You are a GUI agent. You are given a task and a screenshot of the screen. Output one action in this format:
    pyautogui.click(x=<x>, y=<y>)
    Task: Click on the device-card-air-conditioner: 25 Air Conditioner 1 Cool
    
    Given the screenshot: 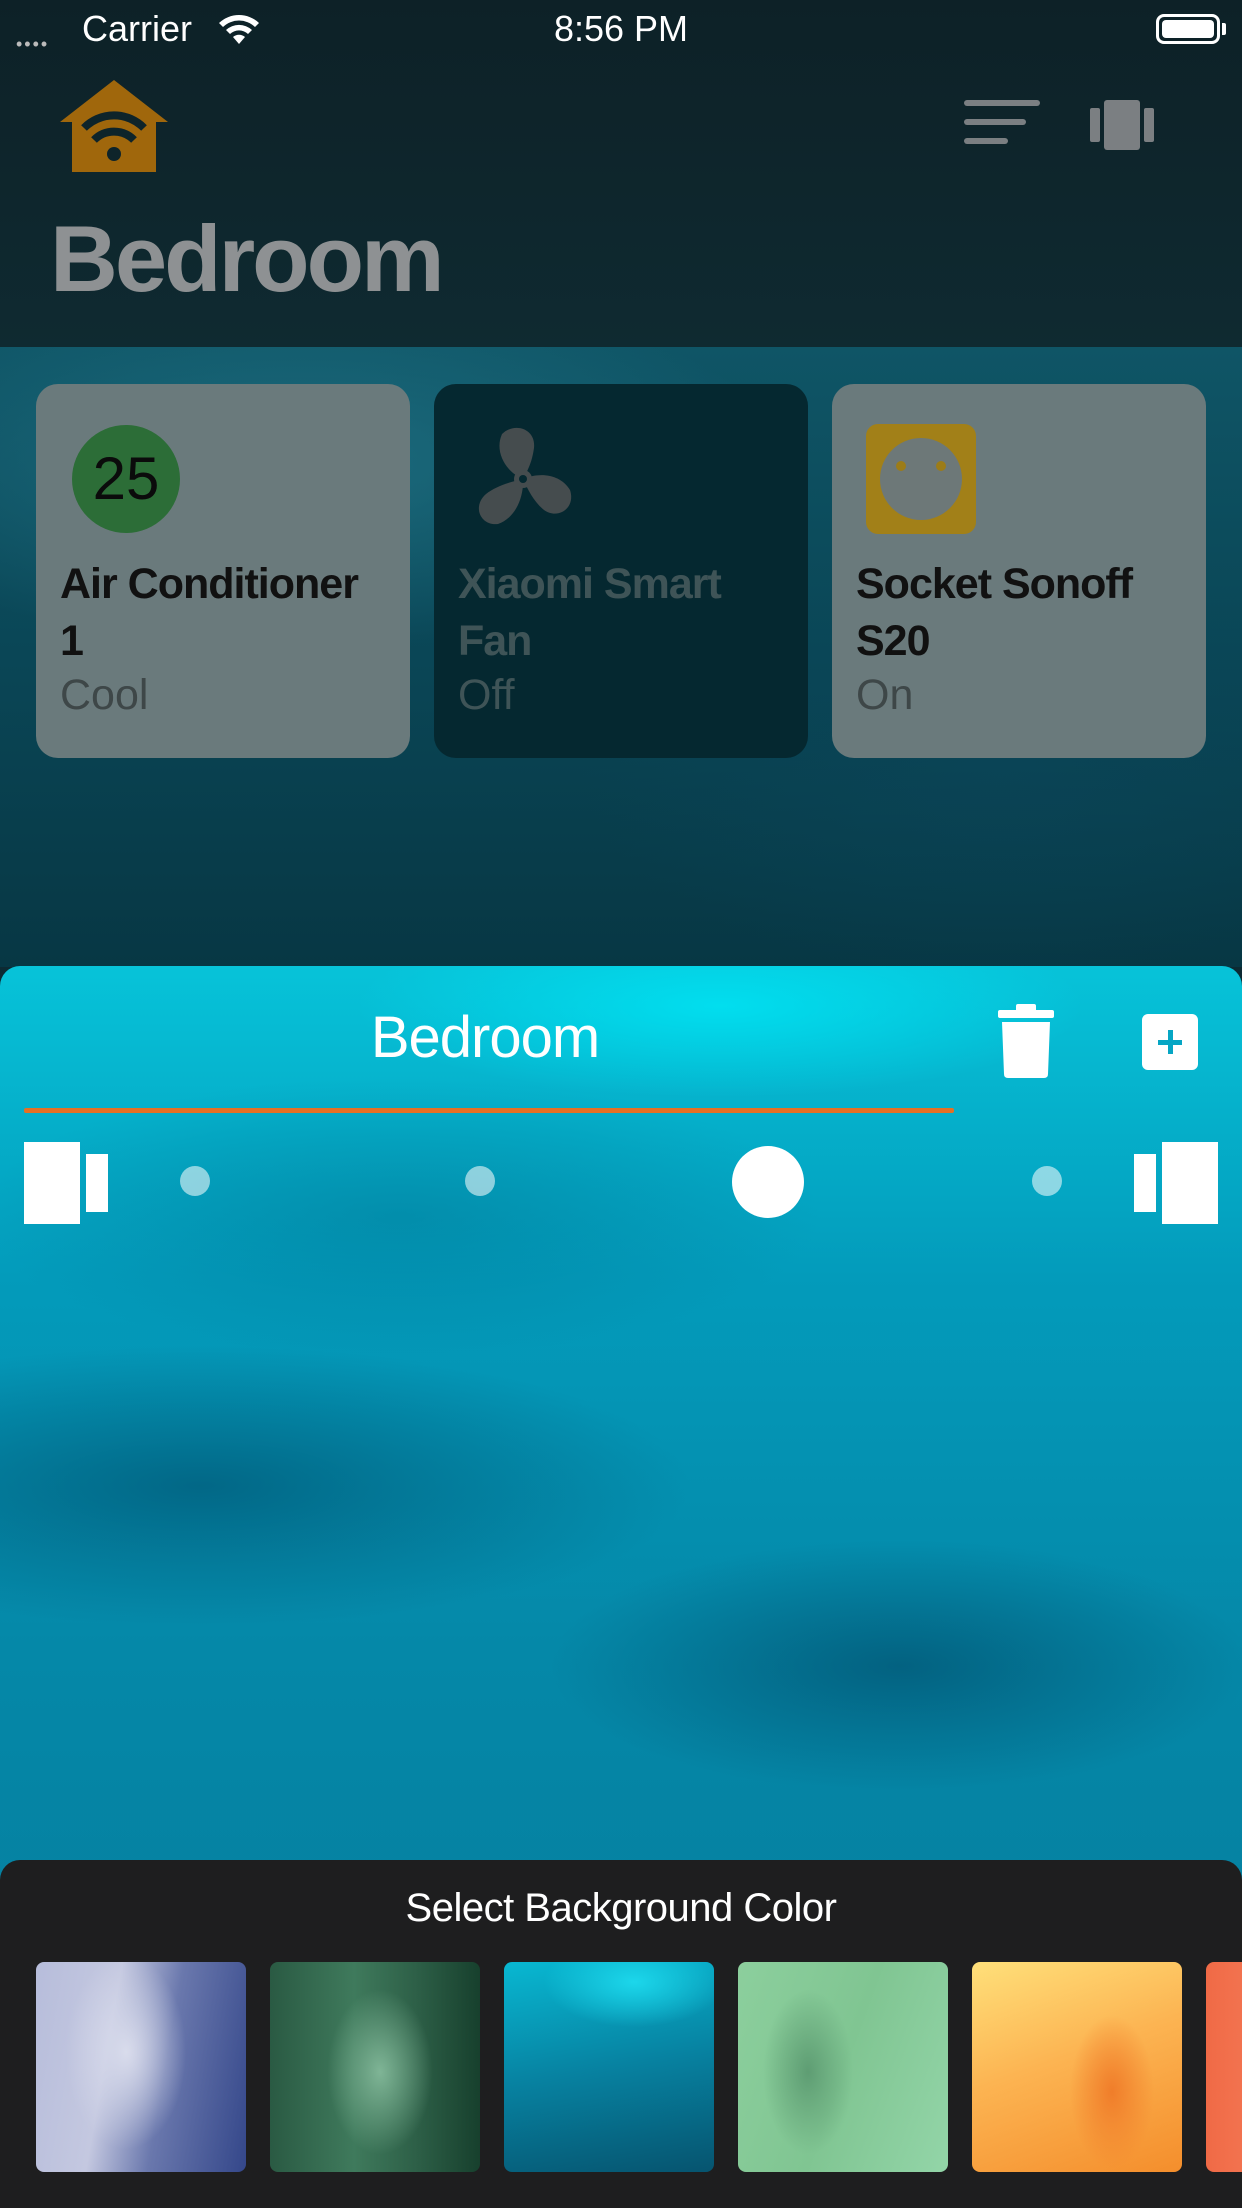 What is the action you would take?
    pyautogui.click(x=223, y=571)
    